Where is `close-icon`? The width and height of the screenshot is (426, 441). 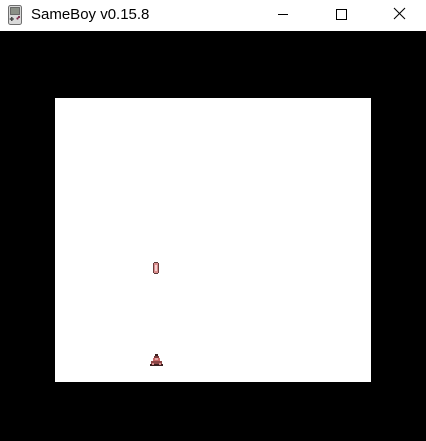 close-icon is located at coordinates (399, 16).